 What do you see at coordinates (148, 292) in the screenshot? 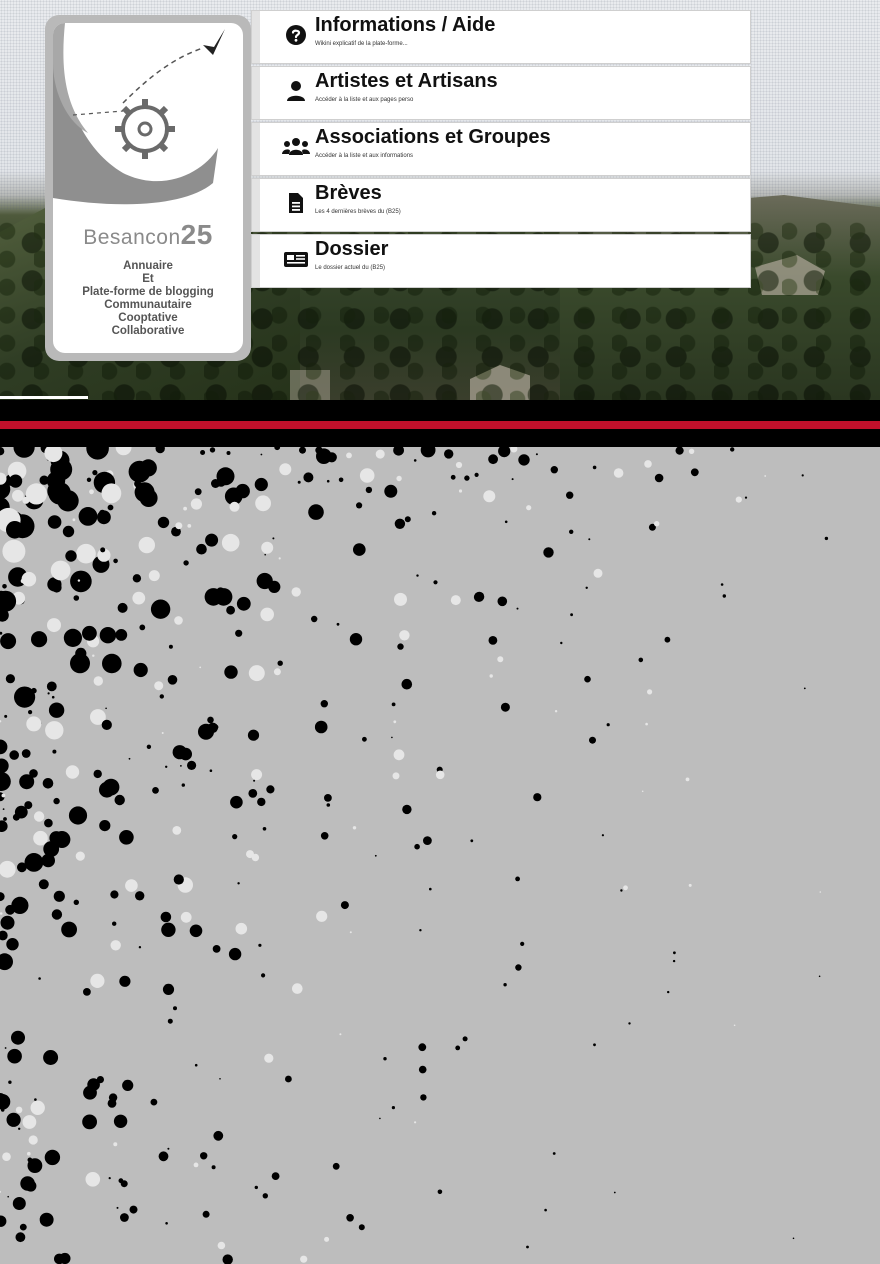
I see `logo-line: Plate-forme de blogging` at bounding box center [148, 292].